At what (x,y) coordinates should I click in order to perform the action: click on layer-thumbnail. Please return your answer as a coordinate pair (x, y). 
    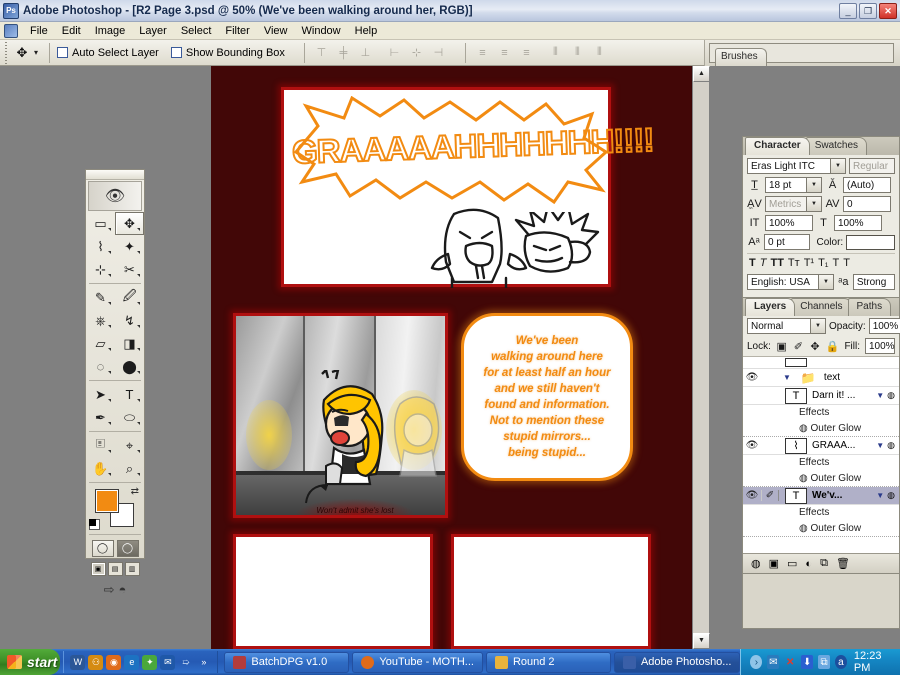
    Looking at the image, I should click on (796, 362).